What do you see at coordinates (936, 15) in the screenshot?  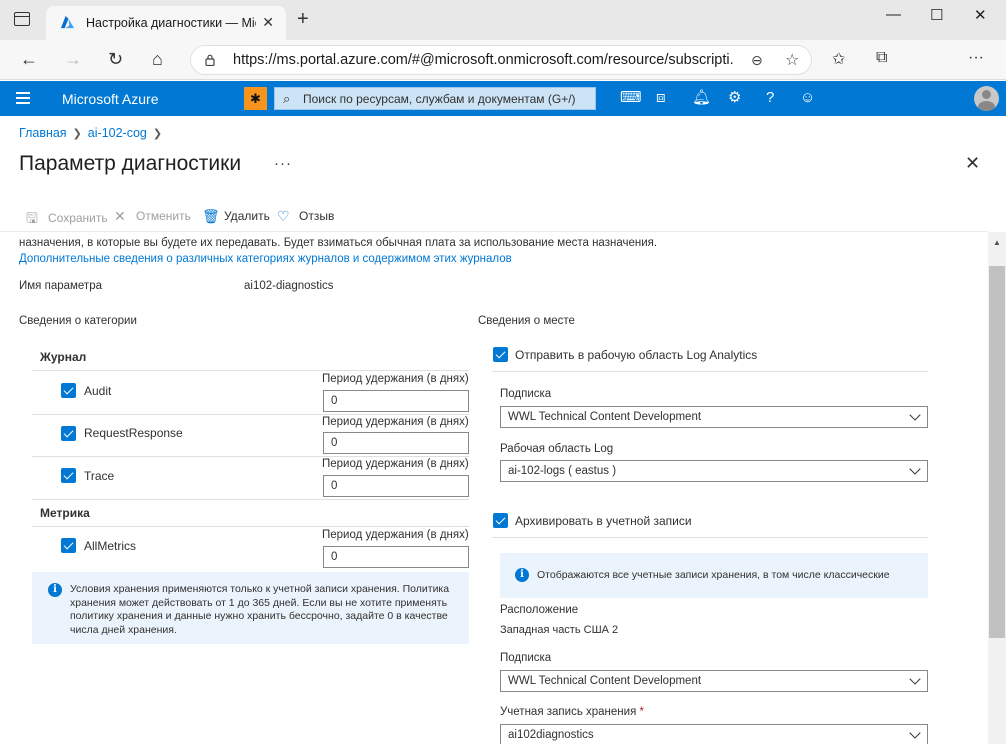 I see `maximize-icon: ☐` at bounding box center [936, 15].